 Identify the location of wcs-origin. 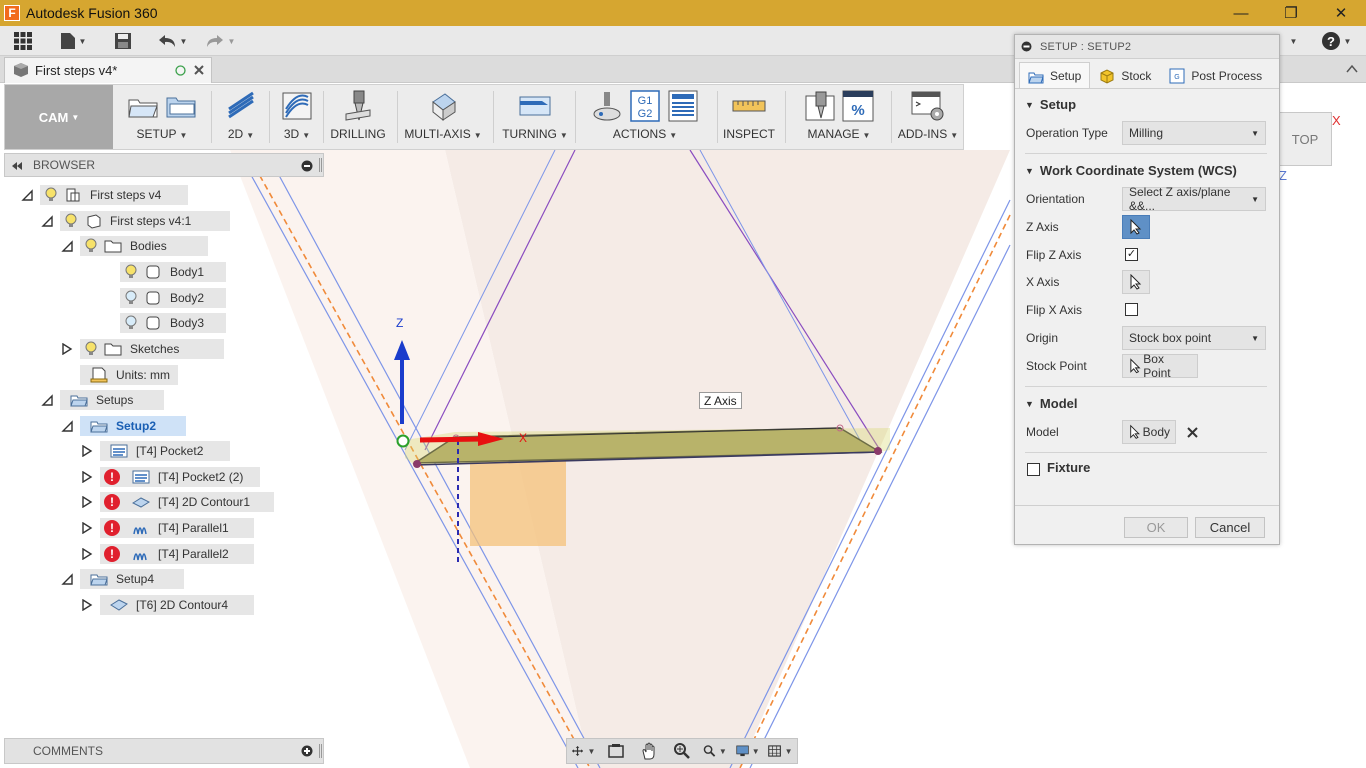
(403, 441).